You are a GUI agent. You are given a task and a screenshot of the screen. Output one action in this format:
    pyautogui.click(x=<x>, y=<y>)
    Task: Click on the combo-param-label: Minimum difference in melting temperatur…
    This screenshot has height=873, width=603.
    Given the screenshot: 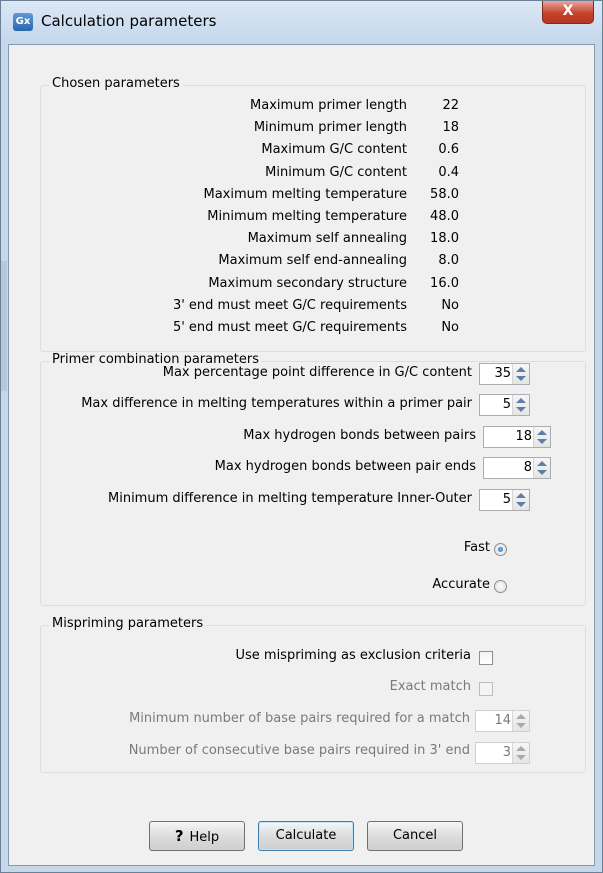 What is the action you would take?
    pyautogui.click(x=290, y=498)
    